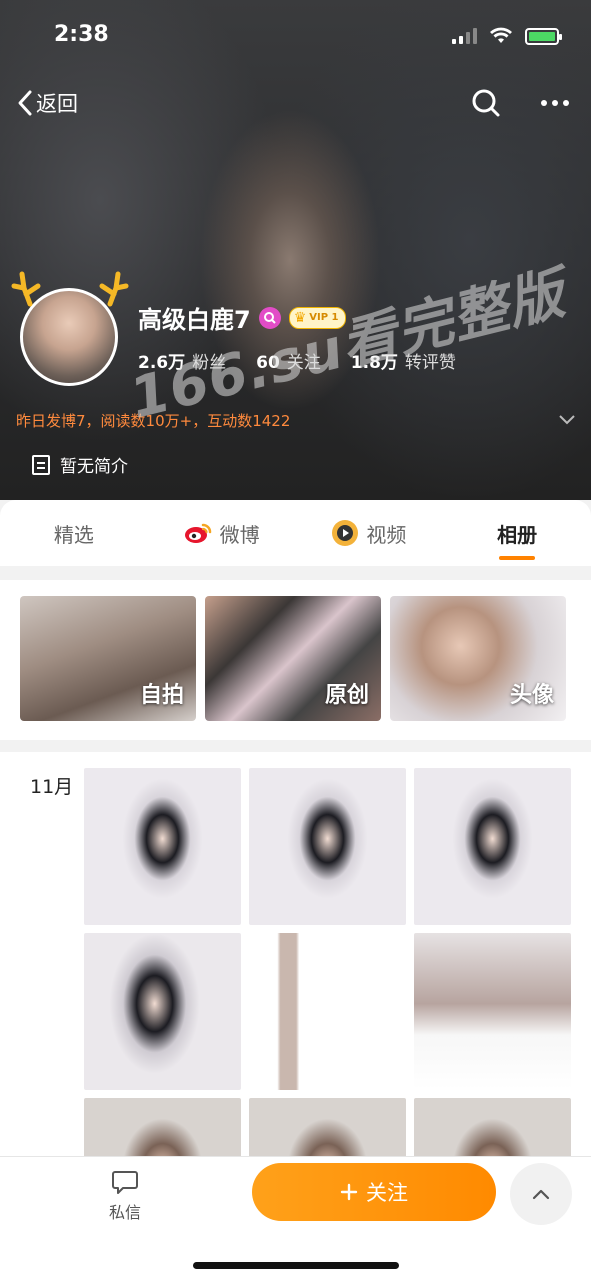 Image resolution: width=591 pixels, height=1280 pixels. What do you see at coordinates (501, 35) in the screenshot?
I see `wifi-icon` at bounding box center [501, 35].